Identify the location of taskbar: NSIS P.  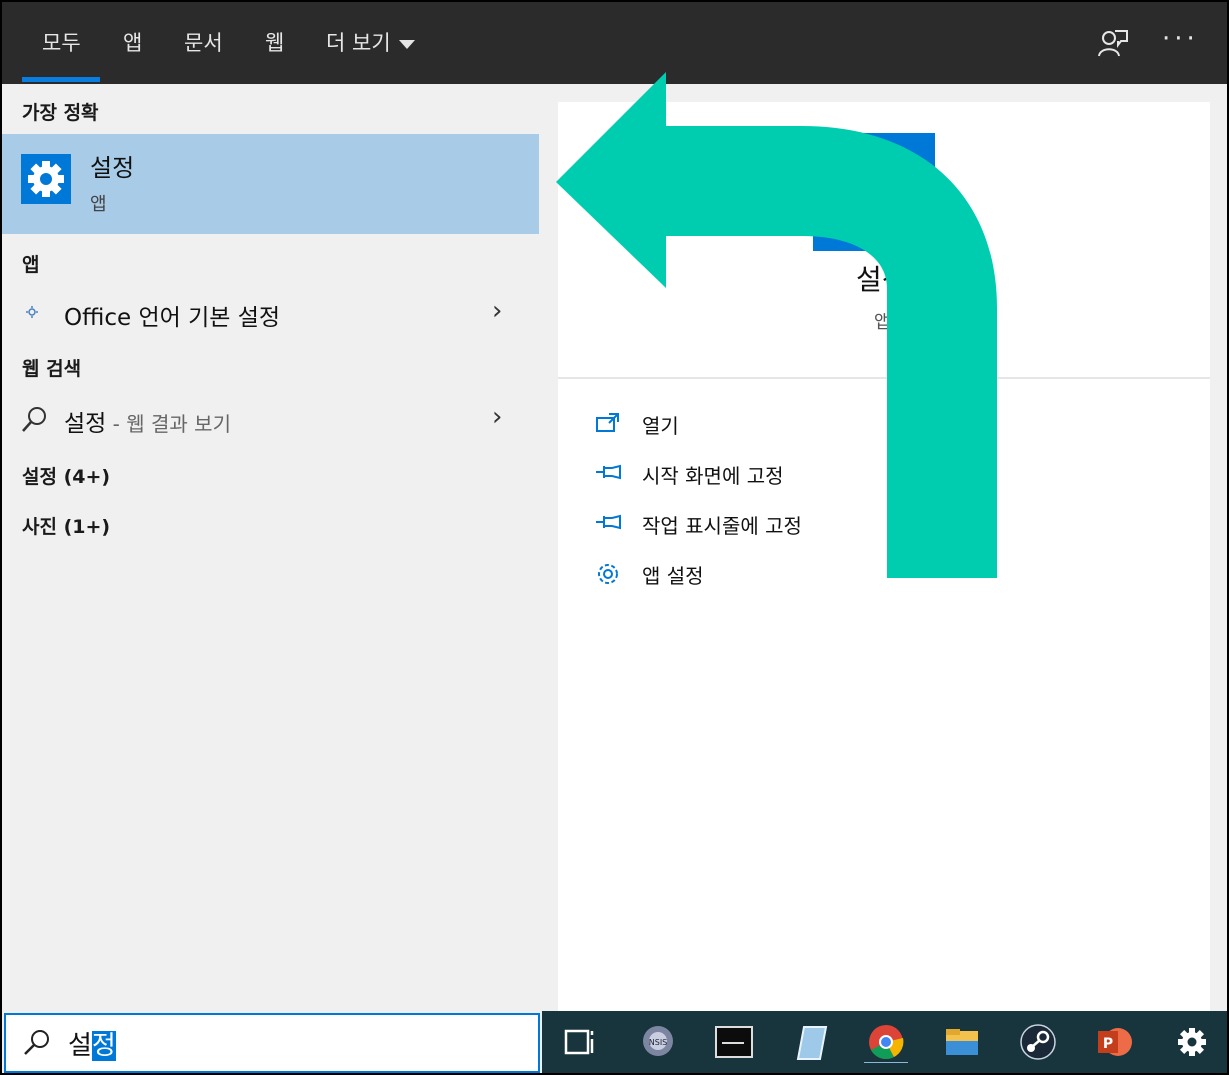
(884, 1042).